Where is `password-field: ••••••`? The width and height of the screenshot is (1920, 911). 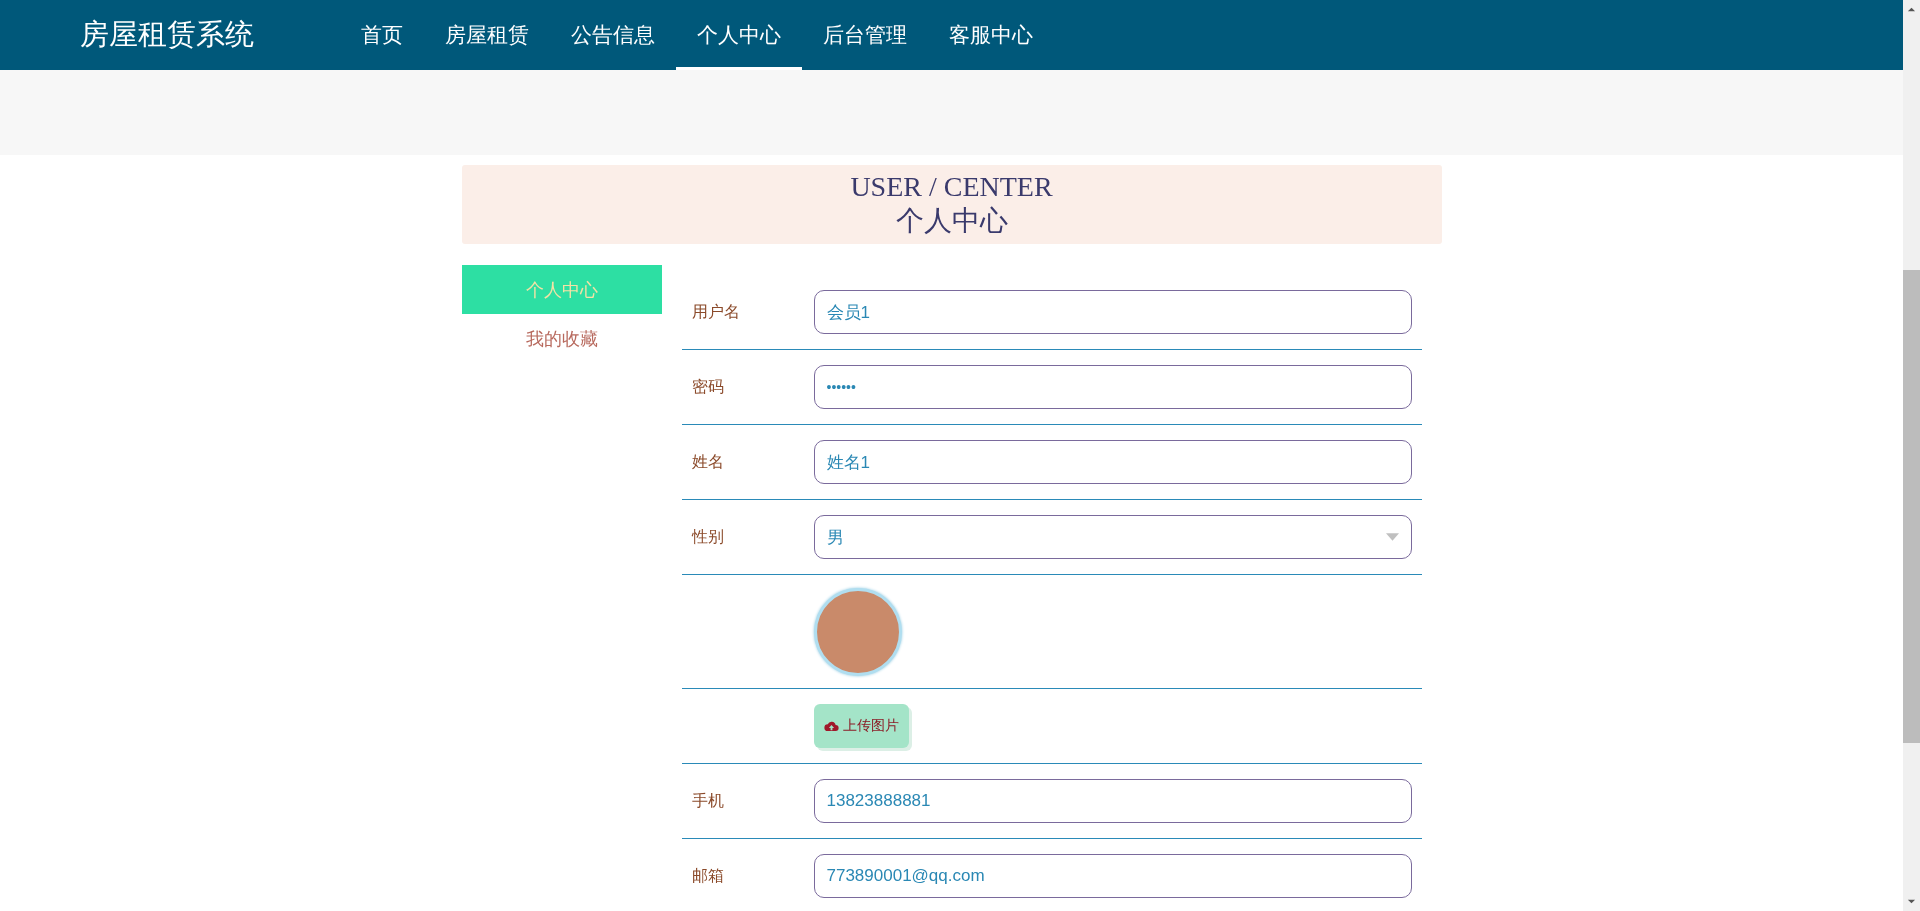 password-field: •••••• is located at coordinates (1112, 387).